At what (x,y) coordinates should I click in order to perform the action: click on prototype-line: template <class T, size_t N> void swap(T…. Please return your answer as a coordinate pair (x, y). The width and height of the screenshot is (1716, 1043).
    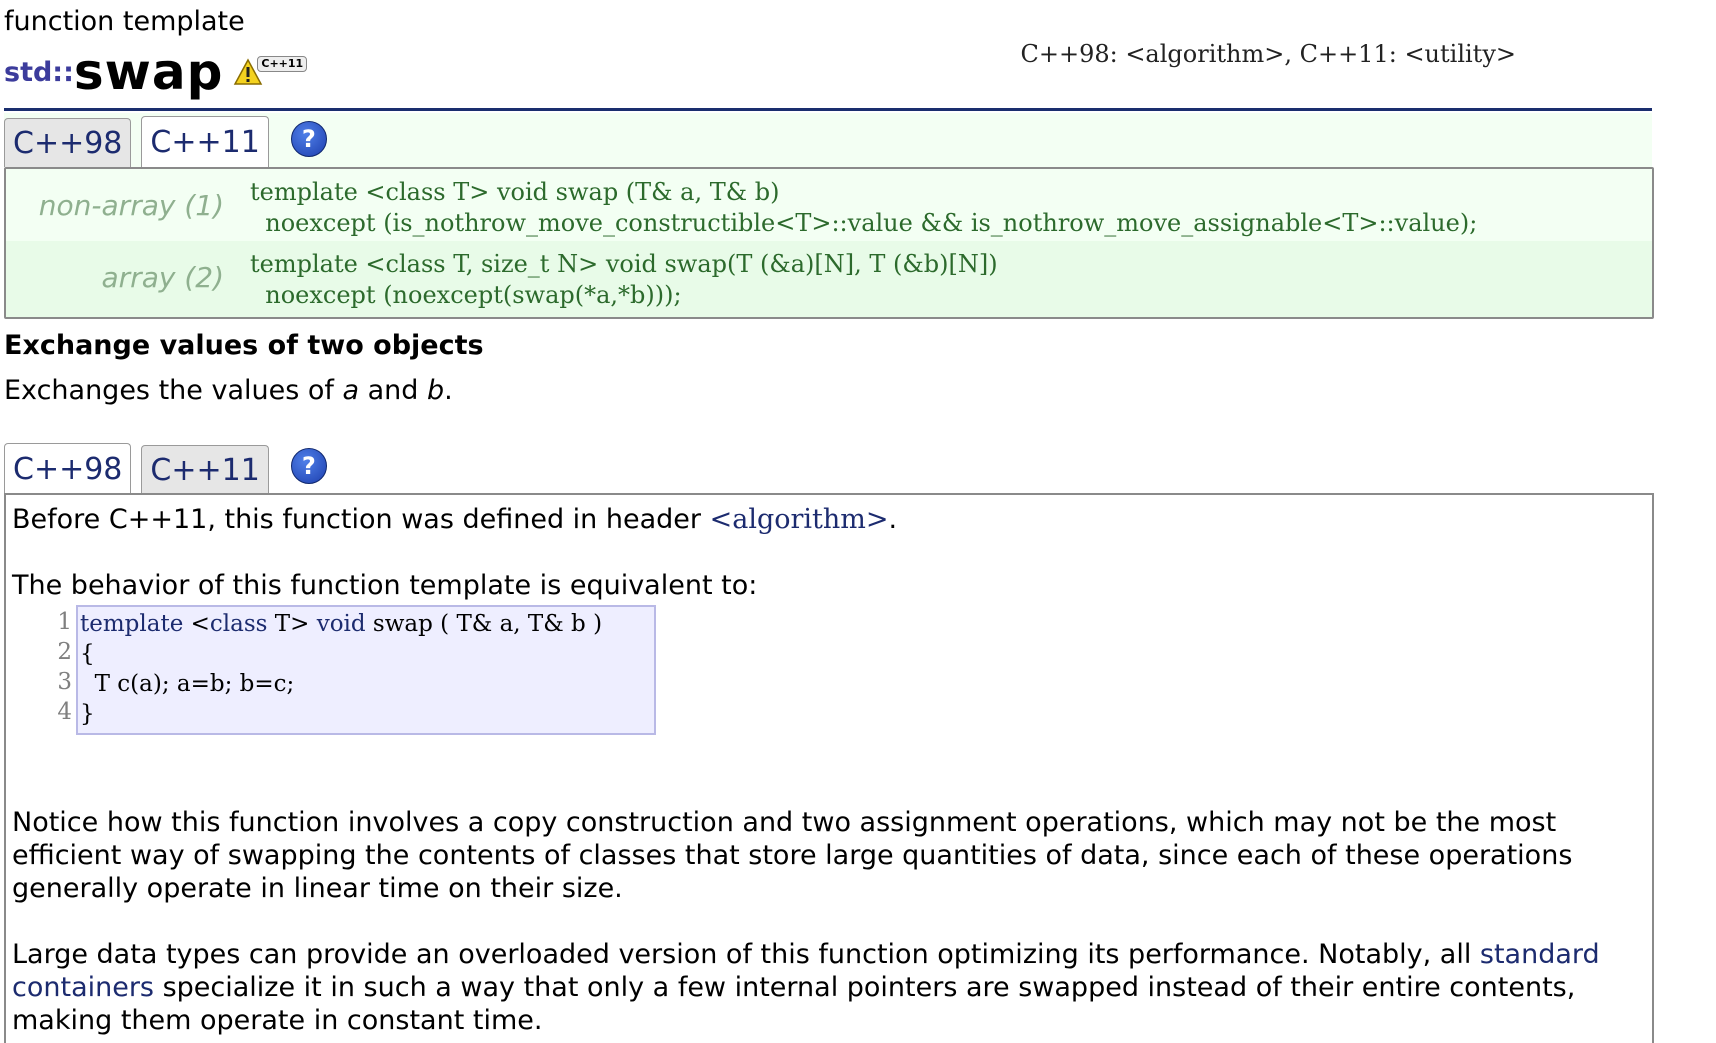
    Looking at the image, I should click on (624, 264).